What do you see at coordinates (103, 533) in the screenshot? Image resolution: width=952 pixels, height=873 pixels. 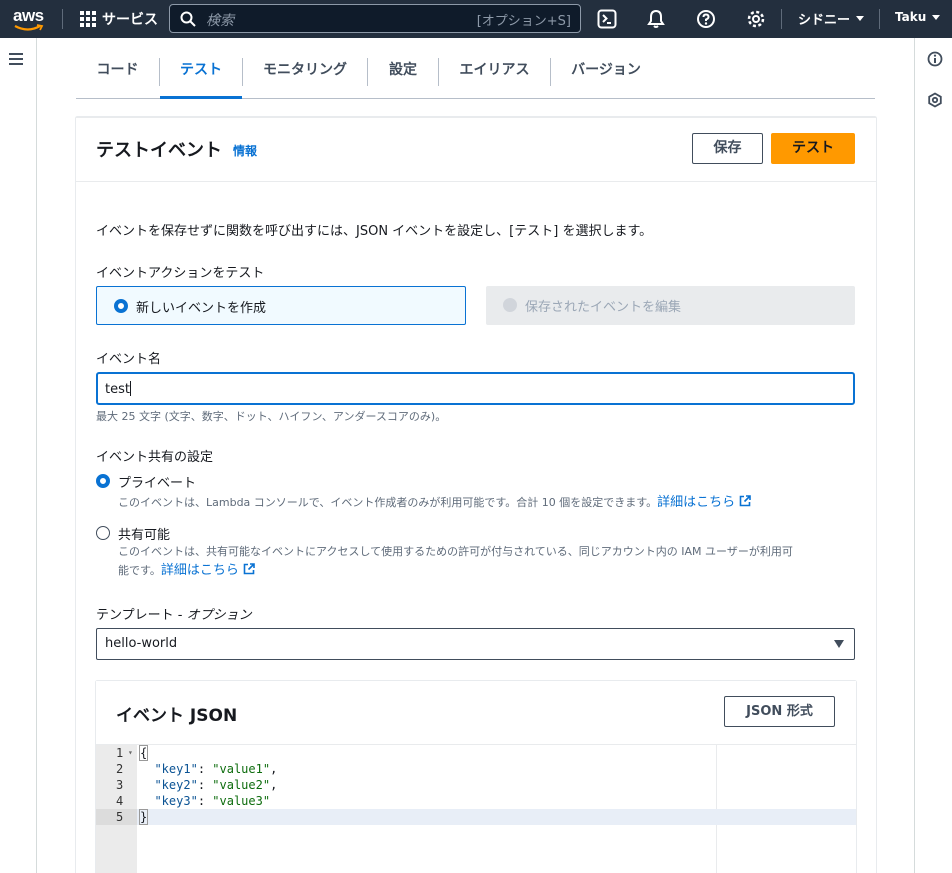 I see `shareable-radio` at bounding box center [103, 533].